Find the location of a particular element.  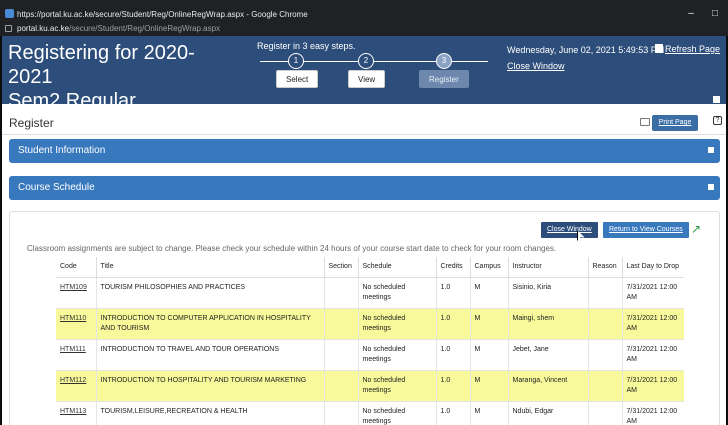

refresh-label: Refresh Page is located at coordinates (693, 49).